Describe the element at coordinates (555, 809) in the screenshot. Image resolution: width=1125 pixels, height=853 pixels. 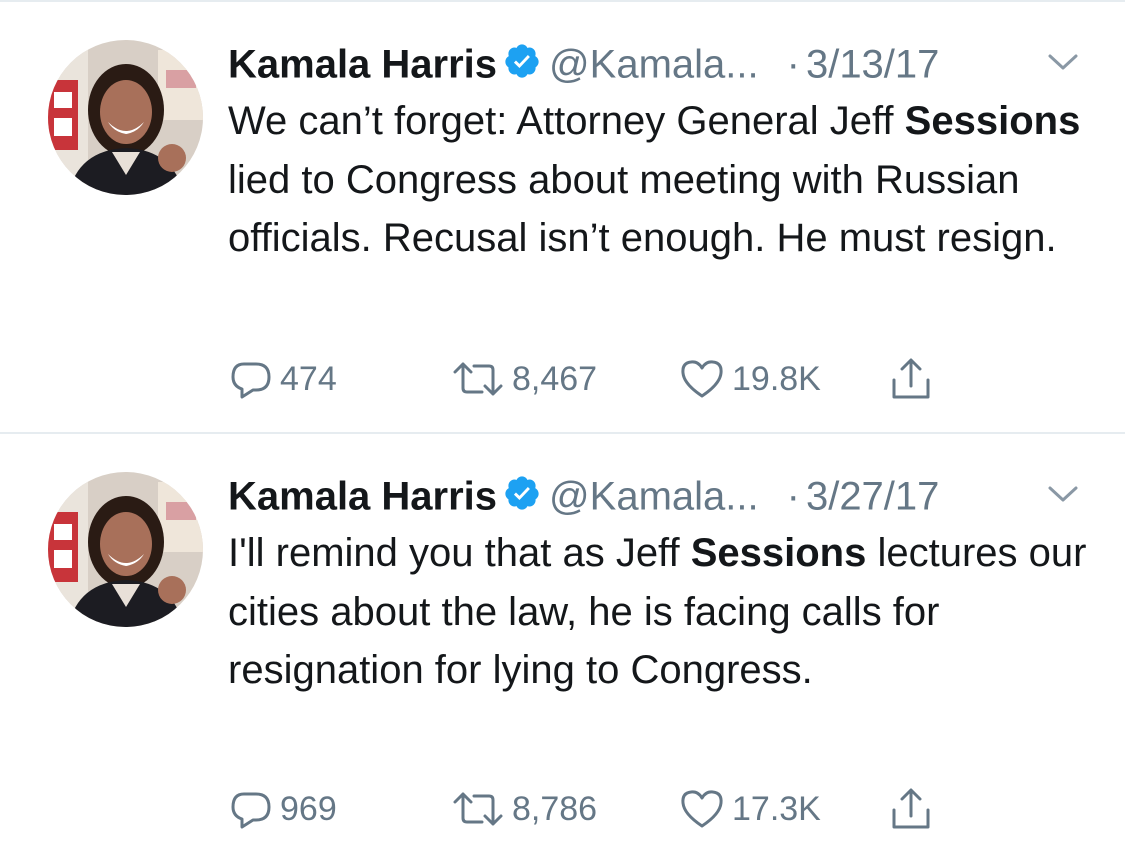
I see `retweet-count: 8,786` at that location.